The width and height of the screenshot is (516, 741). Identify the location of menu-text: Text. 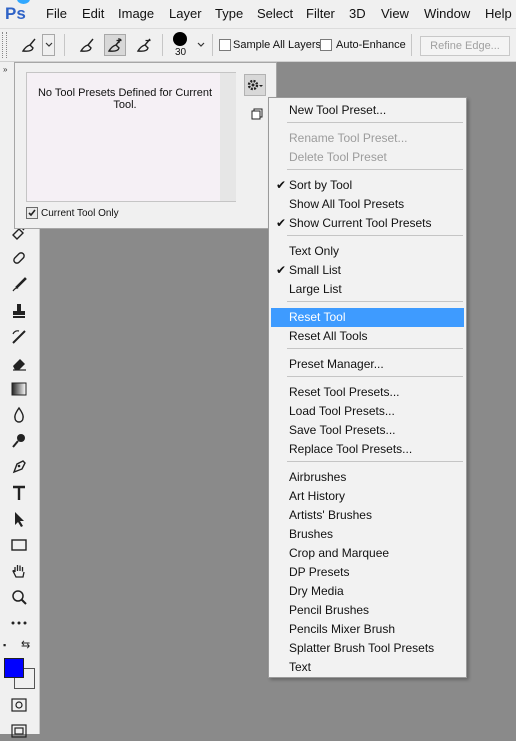
(367, 667).